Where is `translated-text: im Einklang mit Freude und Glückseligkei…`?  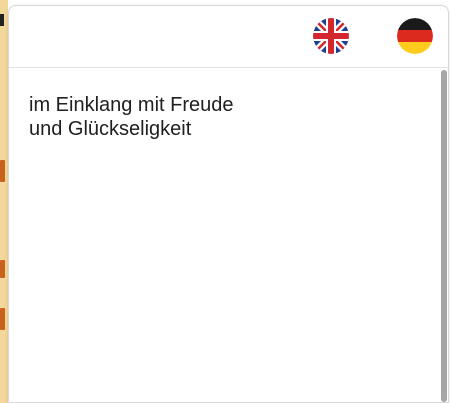
translated-text: im Einklang mit Freude und Glückseligkei… is located at coordinates (131, 117).